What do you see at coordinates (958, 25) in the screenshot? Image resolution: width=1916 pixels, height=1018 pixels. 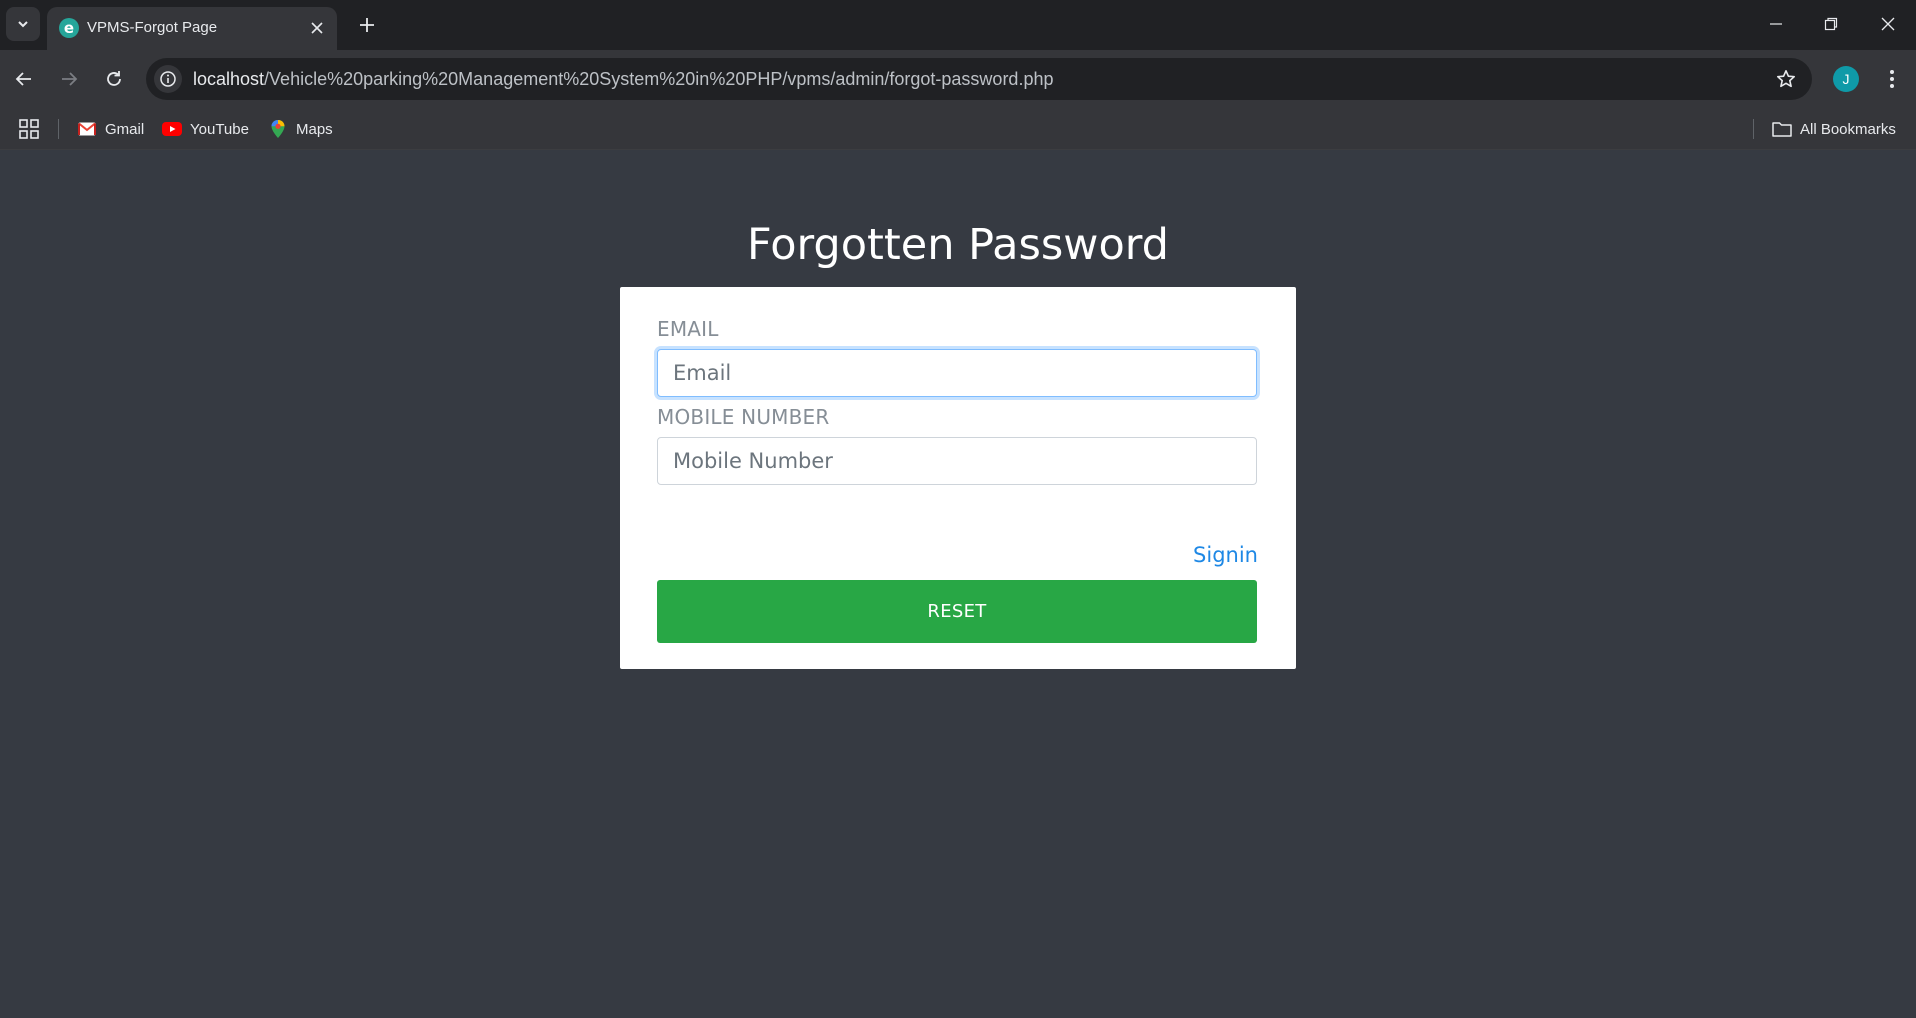 I see `browser-tab-strip: e VPMS-Forgot Page` at bounding box center [958, 25].